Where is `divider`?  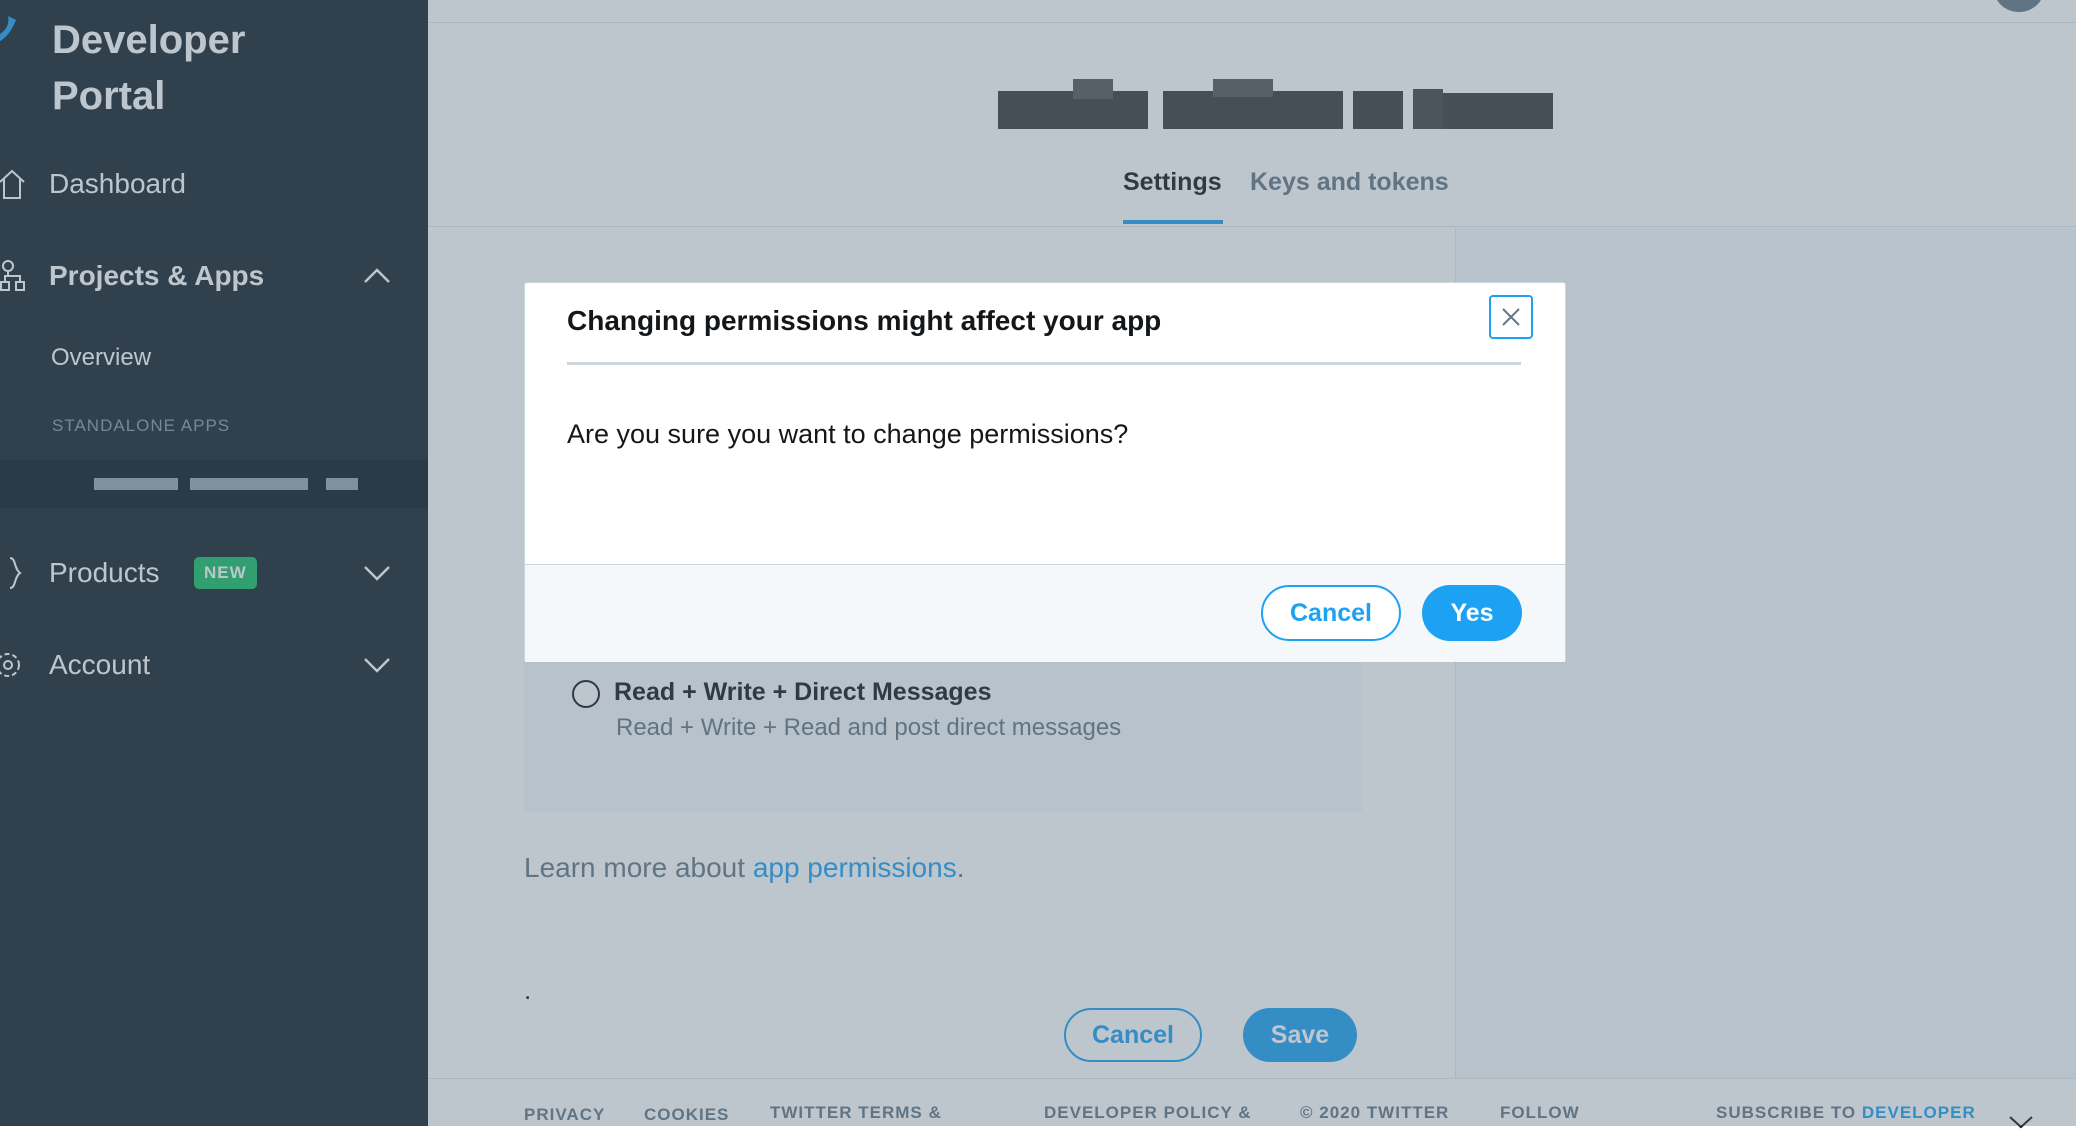 divider is located at coordinates (1044, 363).